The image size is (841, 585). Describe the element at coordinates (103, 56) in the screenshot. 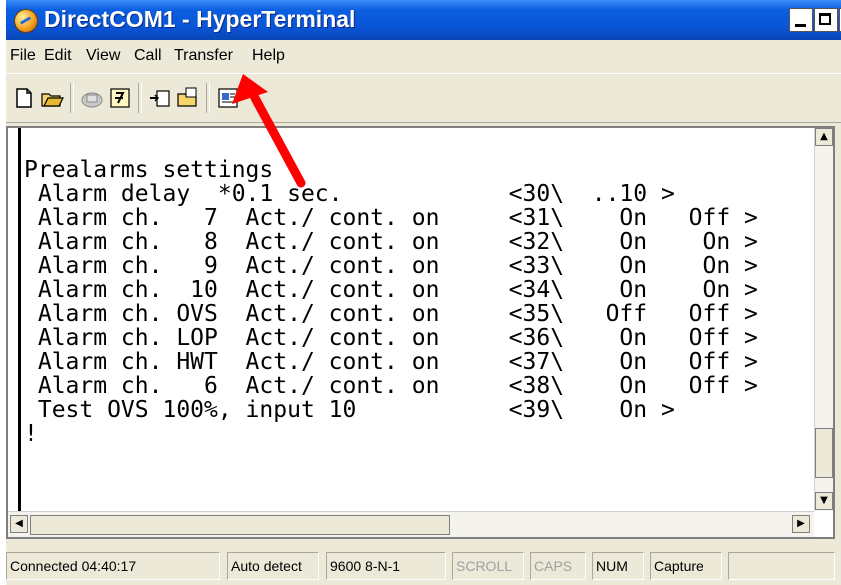

I see `menu-view: View` at that location.